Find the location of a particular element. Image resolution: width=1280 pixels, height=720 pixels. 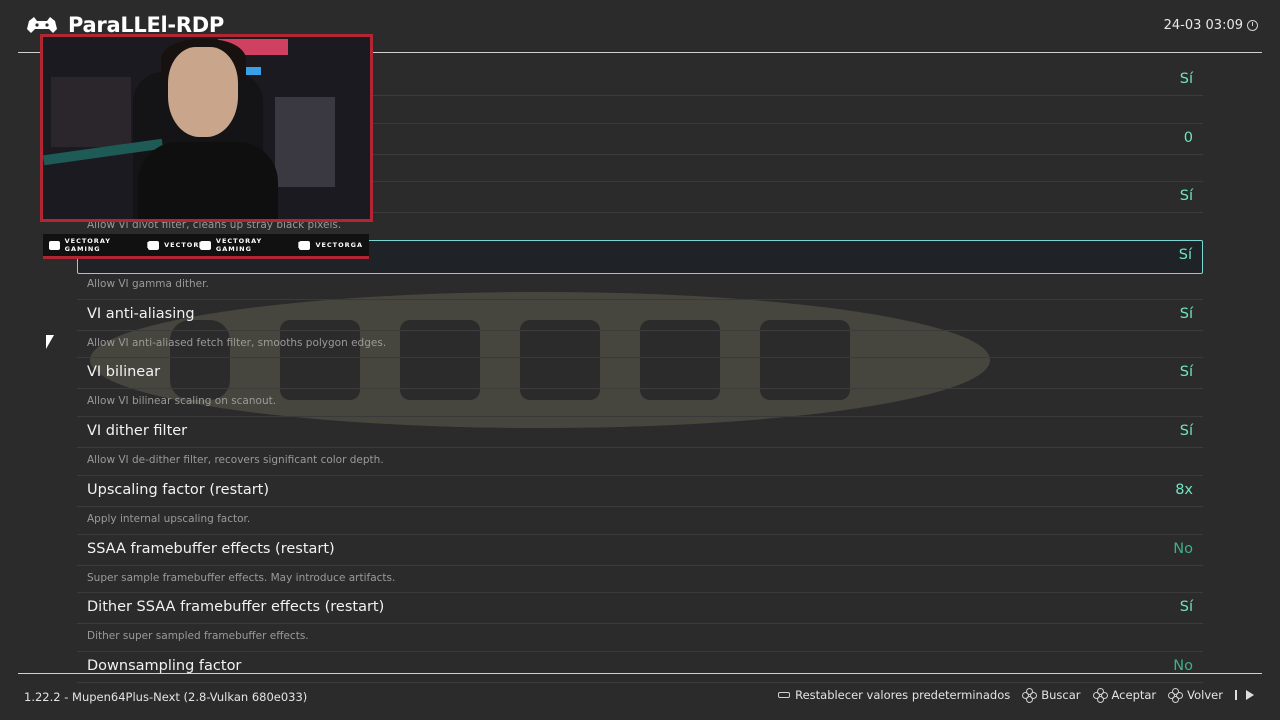

social-text: VECTORGA is located at coordinates (339, 245).